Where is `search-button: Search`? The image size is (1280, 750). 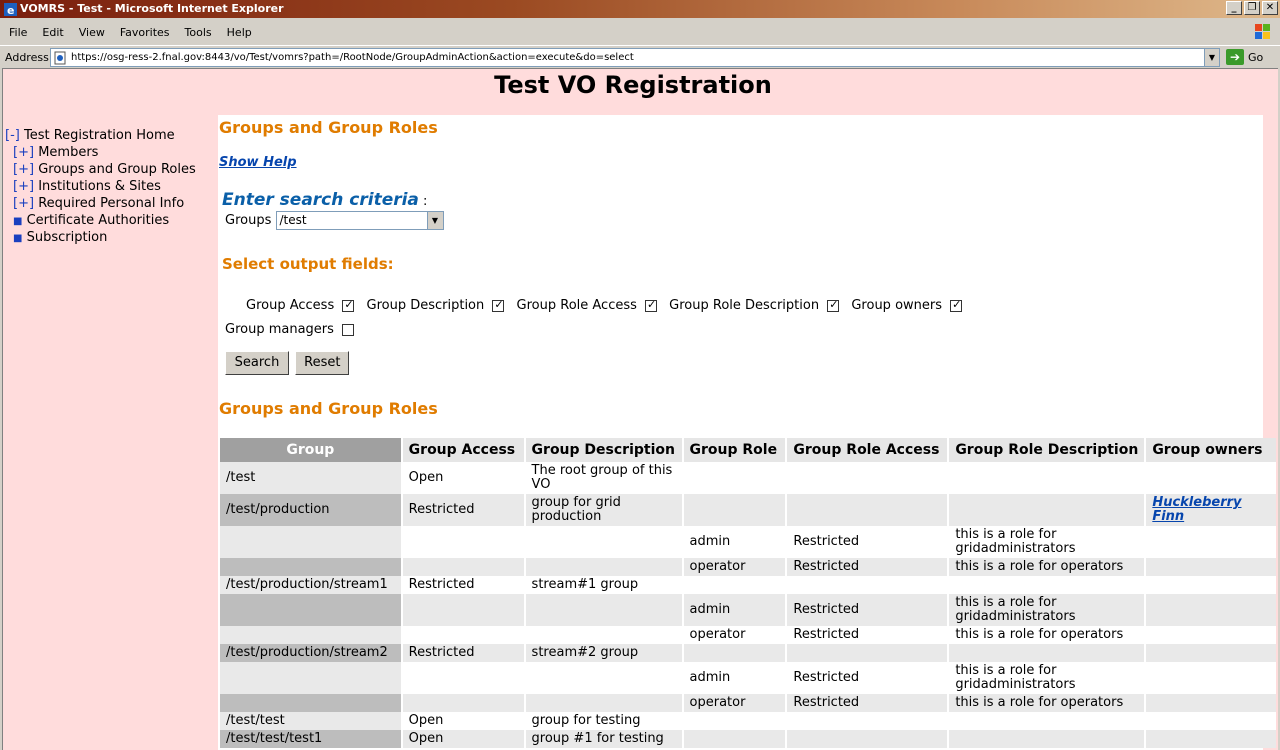 search-button: Search is located at coordinates (257, 363).